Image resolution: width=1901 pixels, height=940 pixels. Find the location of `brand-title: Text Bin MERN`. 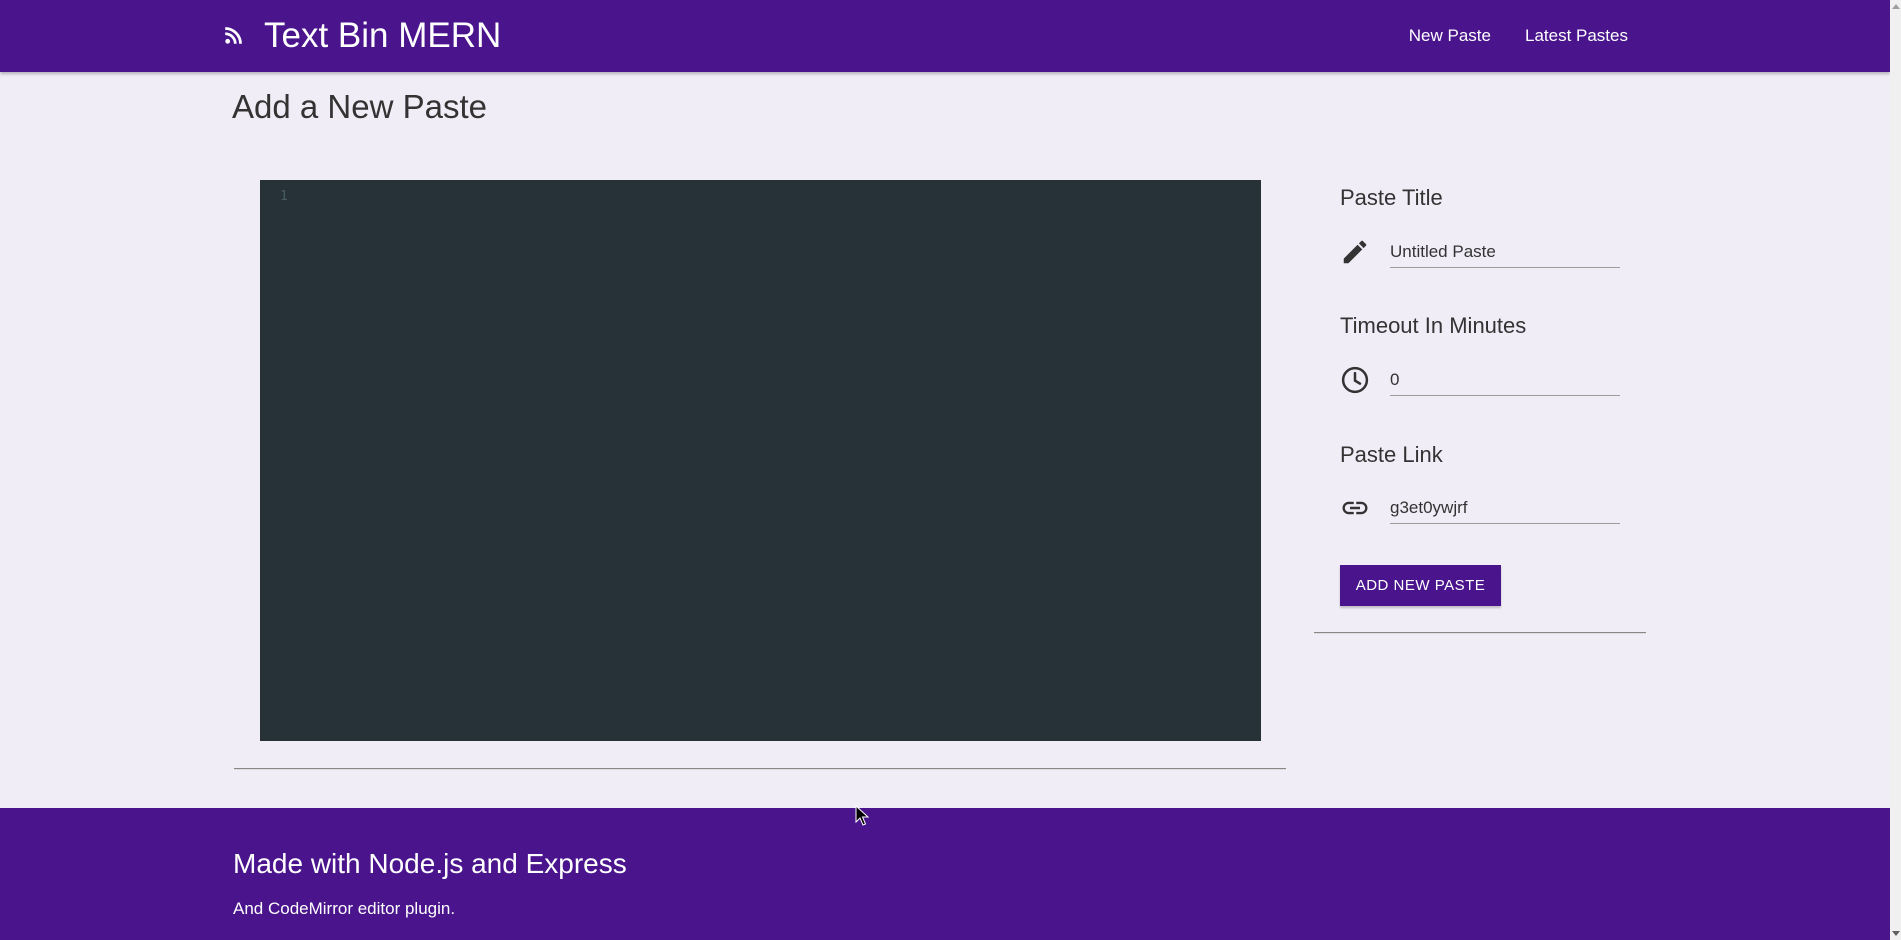

brand-title: Text Bin MERN is located at coordinates (383, 35).